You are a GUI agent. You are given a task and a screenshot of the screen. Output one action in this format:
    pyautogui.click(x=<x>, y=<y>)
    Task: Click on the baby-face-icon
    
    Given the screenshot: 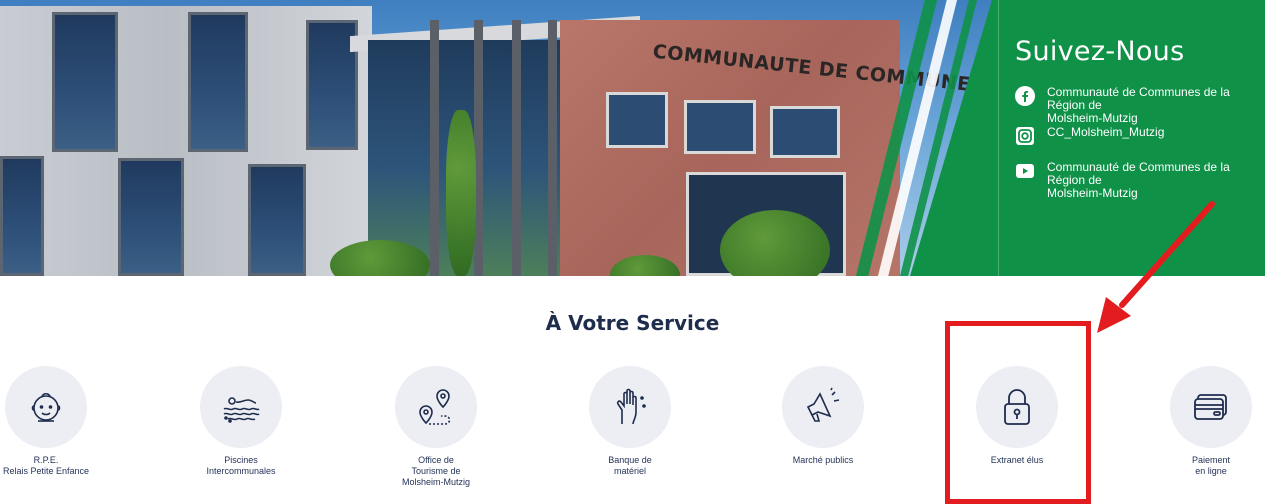 What is the action you would take?
    pyautogui.click(x=46, y=407)
    